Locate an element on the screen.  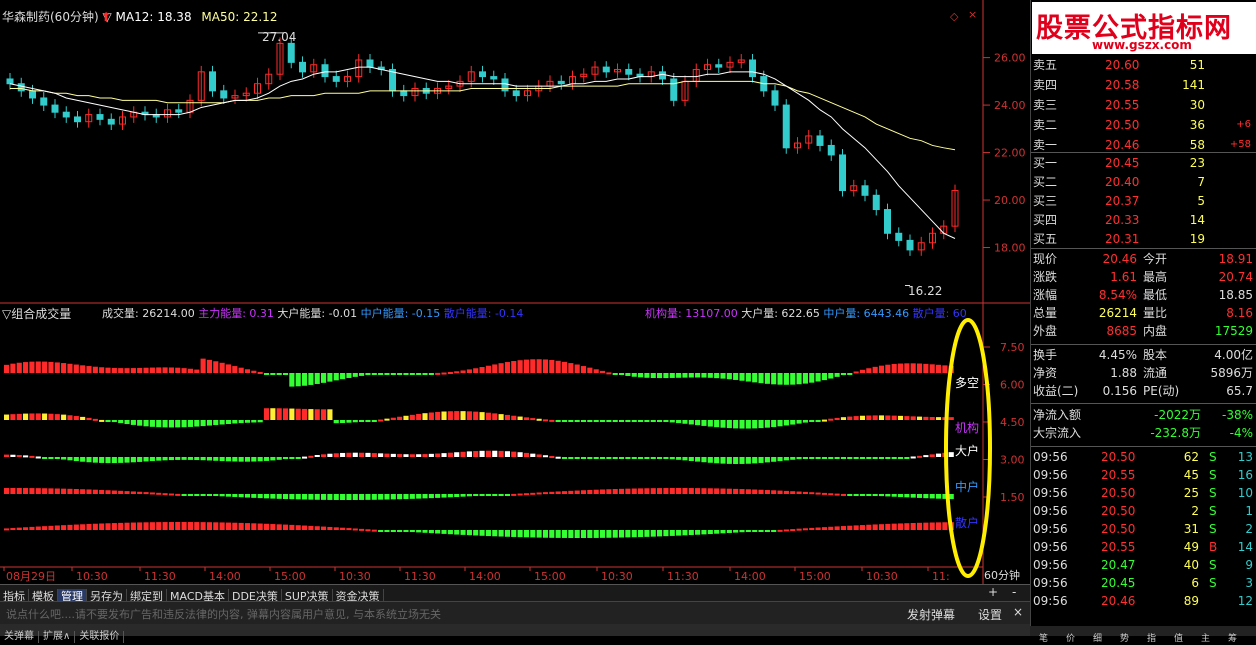
period-label: 60分钟 is located at coordinates (1002, 576).